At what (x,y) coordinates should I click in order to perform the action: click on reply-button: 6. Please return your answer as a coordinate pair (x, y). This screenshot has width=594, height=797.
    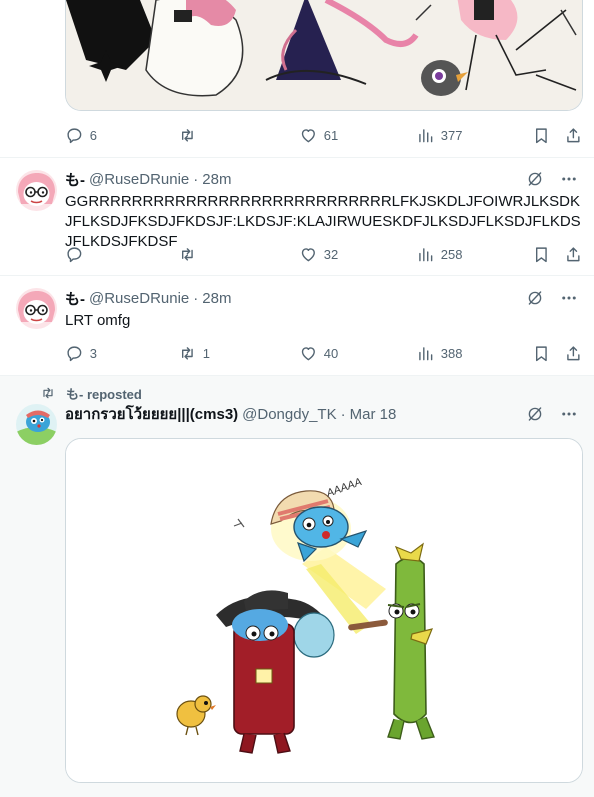
    Looking at the image, I should click on (81, 135).